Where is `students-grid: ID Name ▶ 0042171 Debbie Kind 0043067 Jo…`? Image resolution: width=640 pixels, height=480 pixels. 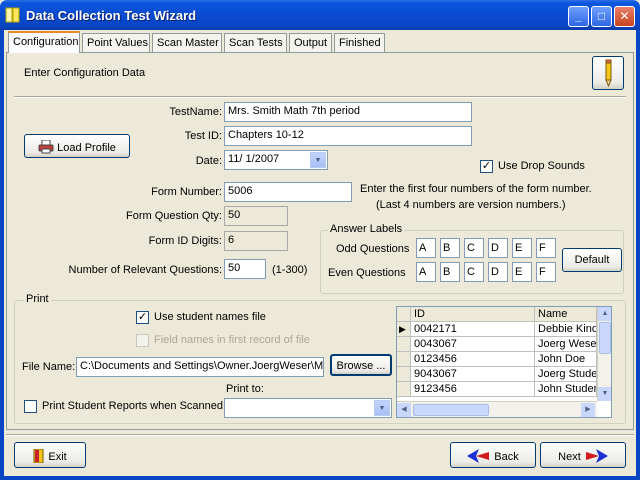 students-grid: ID Name ▶ 0042171 Debbie Kind 0043067 Jo… is located at coordinates (504, 362).